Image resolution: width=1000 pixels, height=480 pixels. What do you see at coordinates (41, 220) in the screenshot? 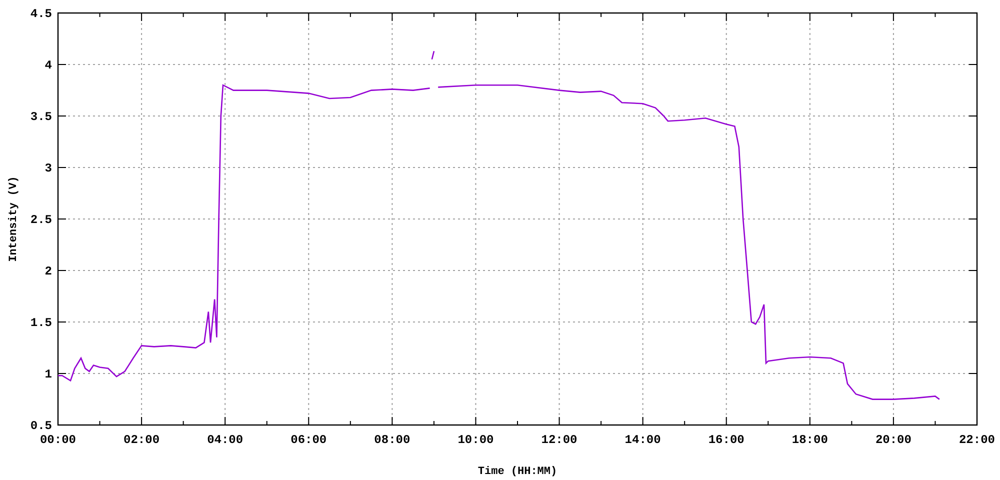
I see `y-tick-label: 2.5` at bounding box center [41, 220].